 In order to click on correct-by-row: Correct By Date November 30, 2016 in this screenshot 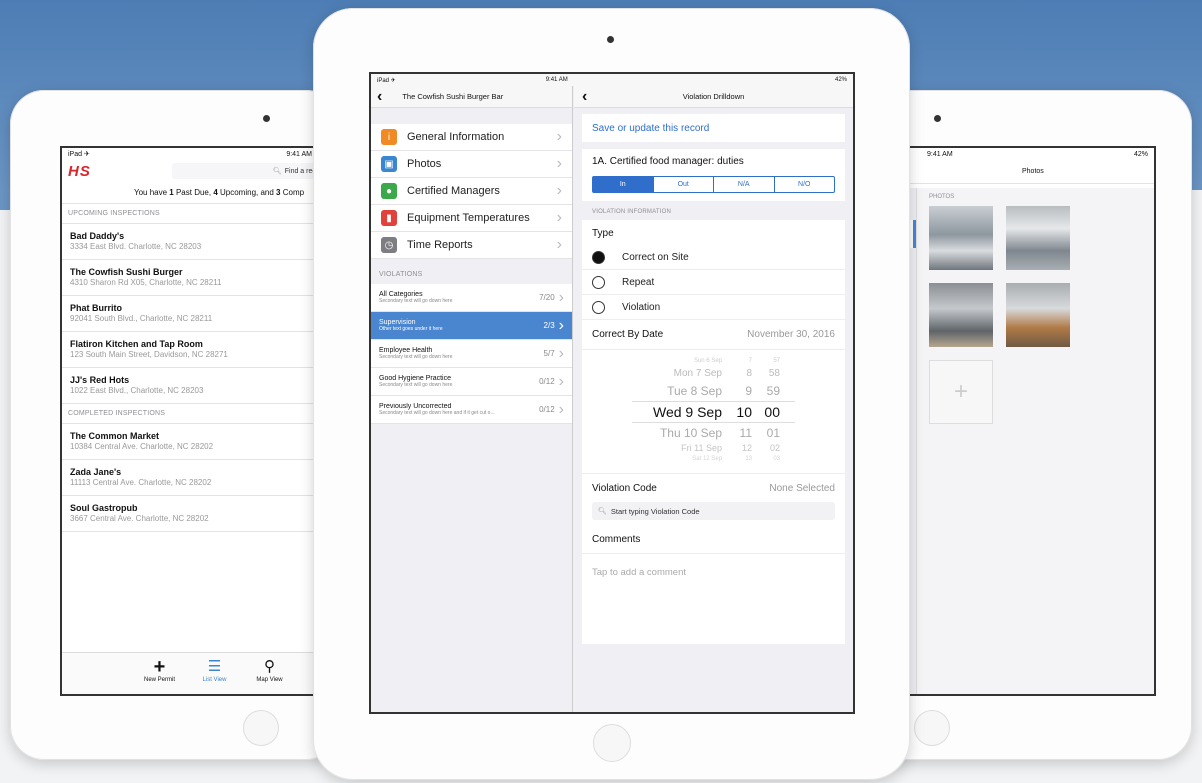, I will do `click(713, 335)`.